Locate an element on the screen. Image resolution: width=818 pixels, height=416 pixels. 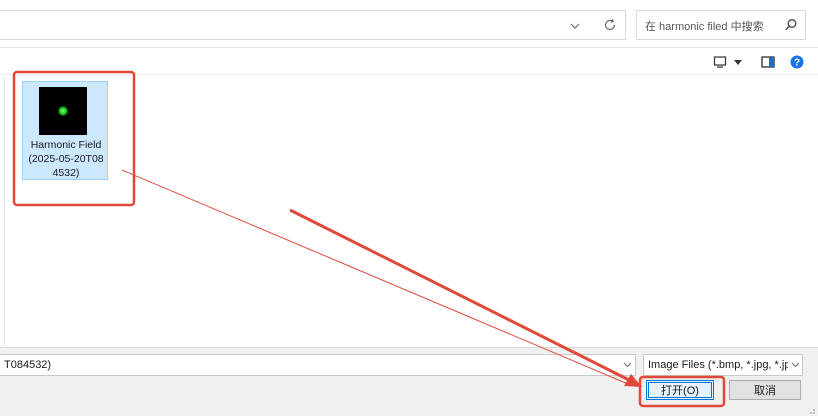
file-name-line: Harmonic Field is located at coordinates (66, 145).